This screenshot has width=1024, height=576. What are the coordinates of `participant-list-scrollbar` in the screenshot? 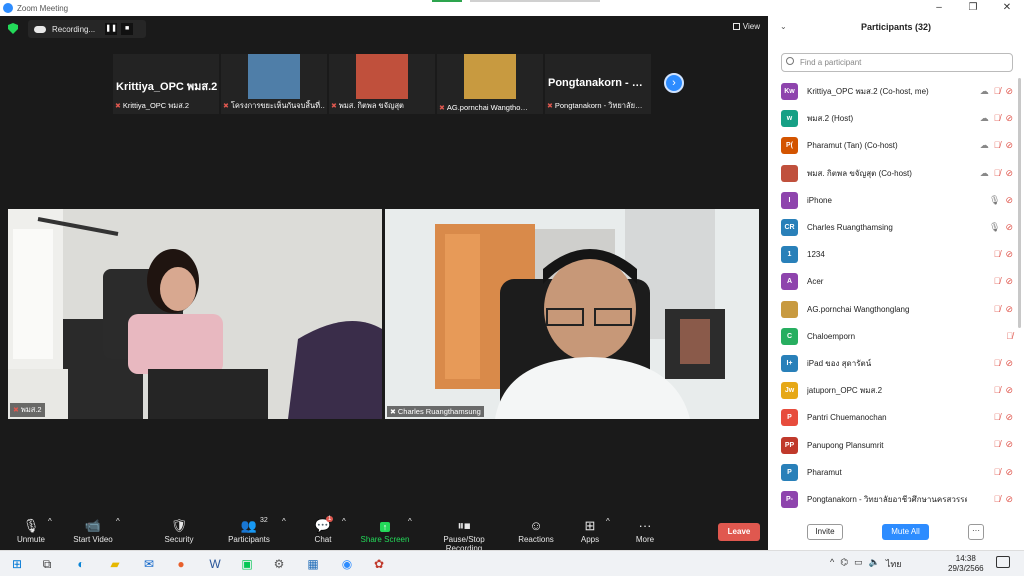 It's located at (1019, 203).